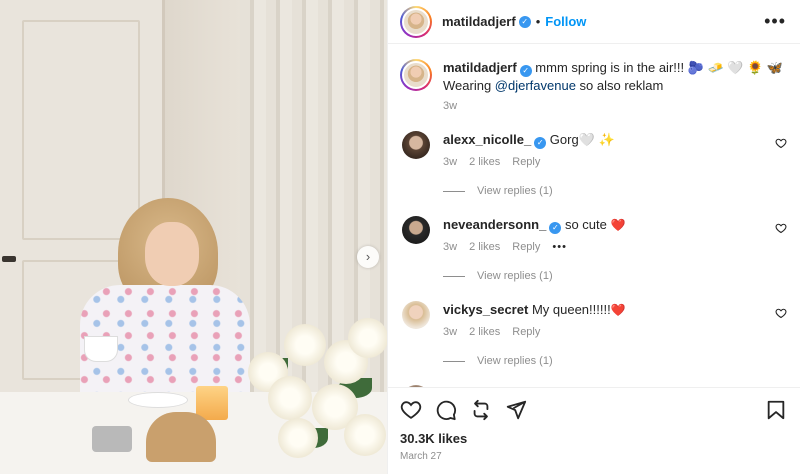 The width and height of the screenshot is (800, 474). What do you see at coordinates (571, 309) in the screenshot?
I see `comment-text: My queen!!!!!!` at bounding box center [571, 309].